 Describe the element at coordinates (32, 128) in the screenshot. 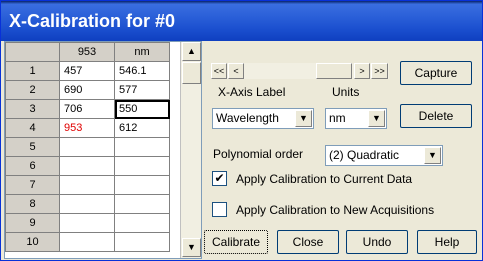

I see `row-header: 4` at that location.